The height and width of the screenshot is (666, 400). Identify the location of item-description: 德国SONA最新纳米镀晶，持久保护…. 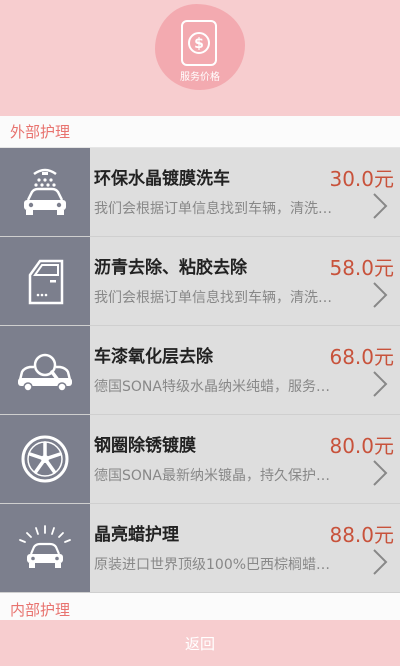
(212, 476).